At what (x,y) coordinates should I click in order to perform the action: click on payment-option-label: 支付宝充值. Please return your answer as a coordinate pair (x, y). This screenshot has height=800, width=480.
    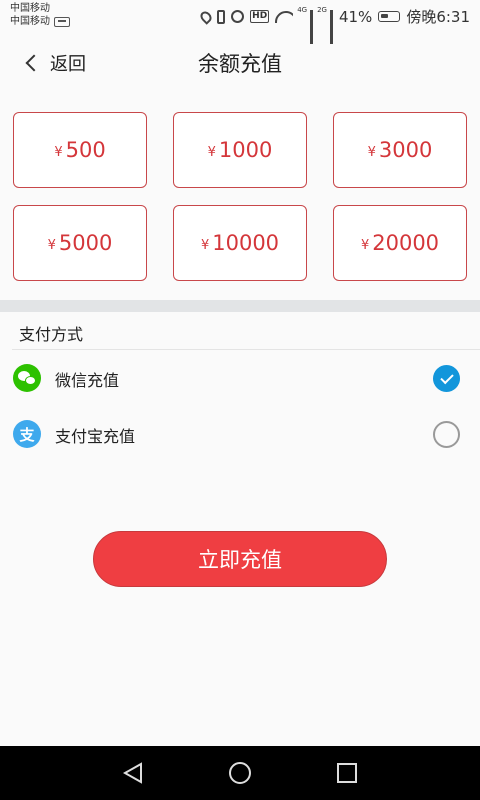
    Looking at the image, I should click on (95, 436).